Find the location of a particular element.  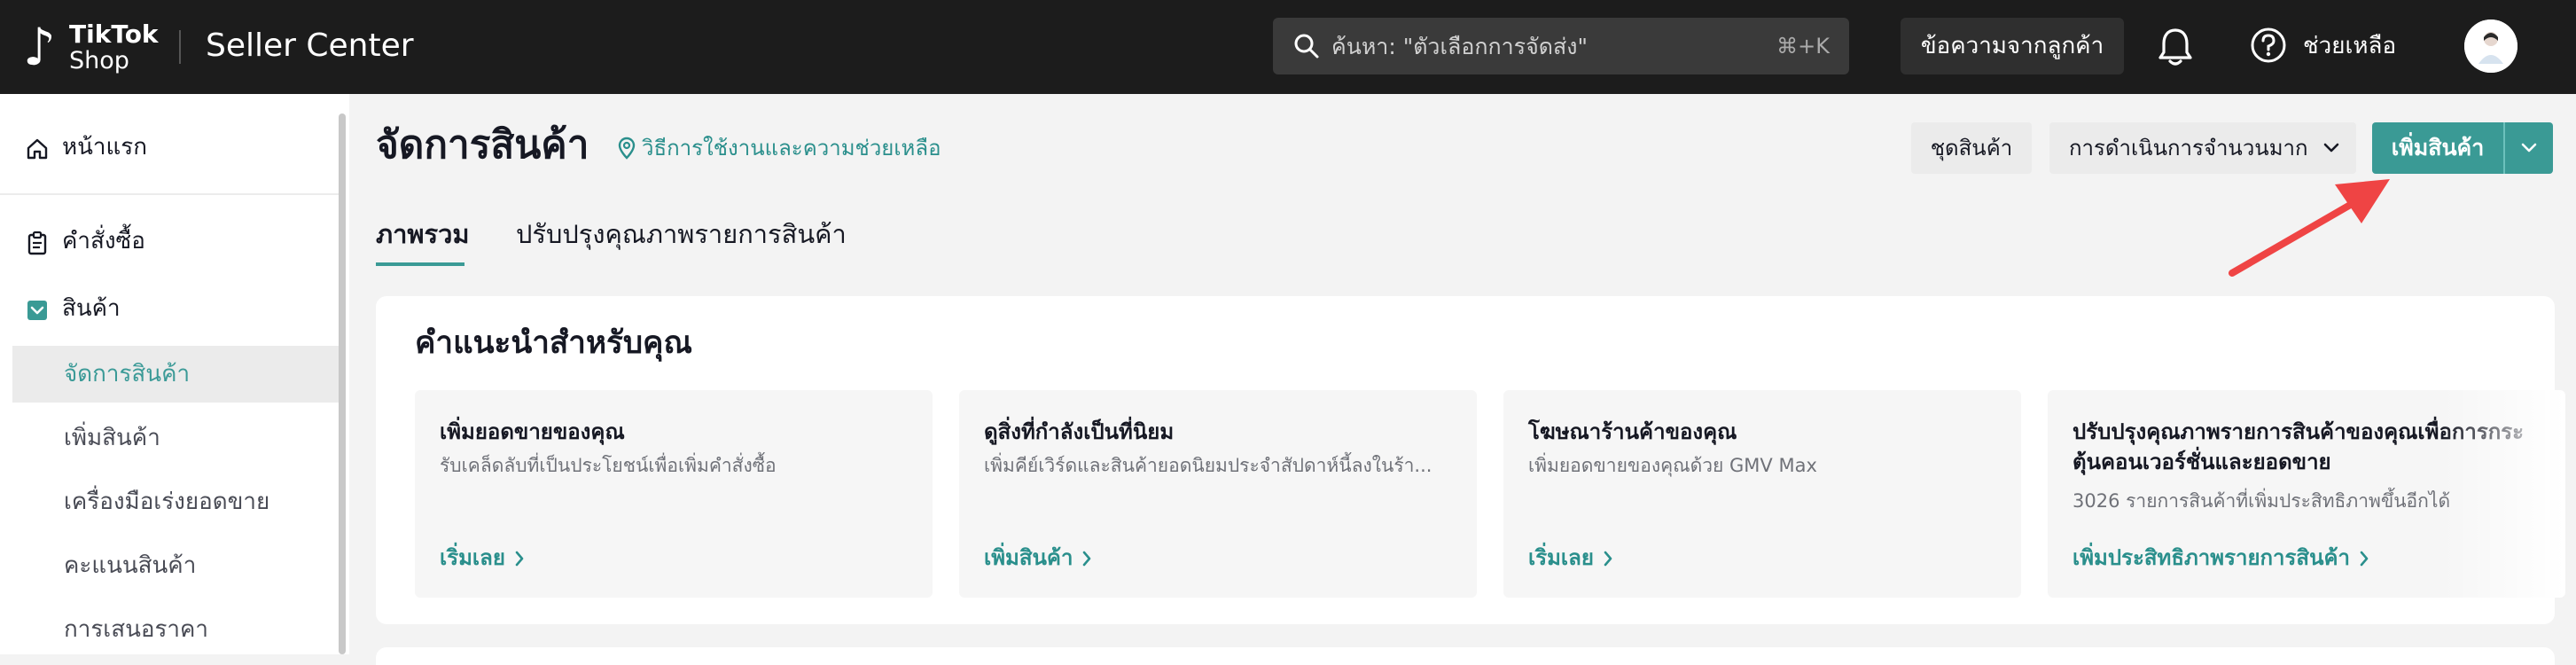

sidebar-item-home: หน้าแรก is located at coordinates (169, 147).